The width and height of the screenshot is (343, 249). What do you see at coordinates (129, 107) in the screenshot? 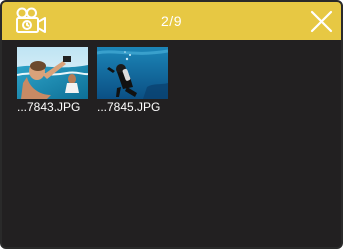
I see `file-name: ...7845.JPG` at bounding box center [129, 107].